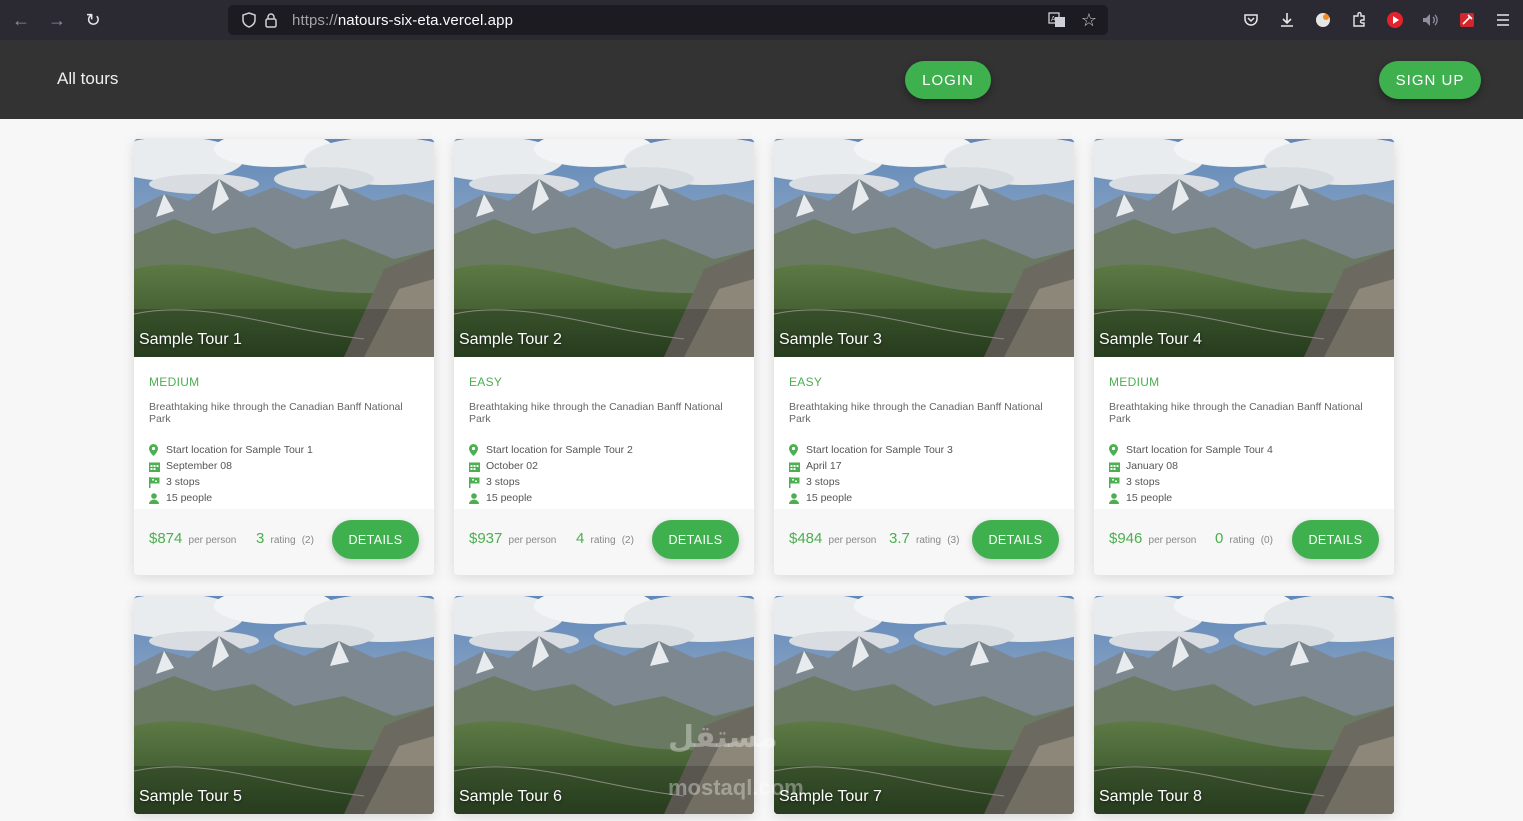  Describe the element at coordinates (87, 79) in the screenshot. I see `all-tours-link: All tours` at that location.